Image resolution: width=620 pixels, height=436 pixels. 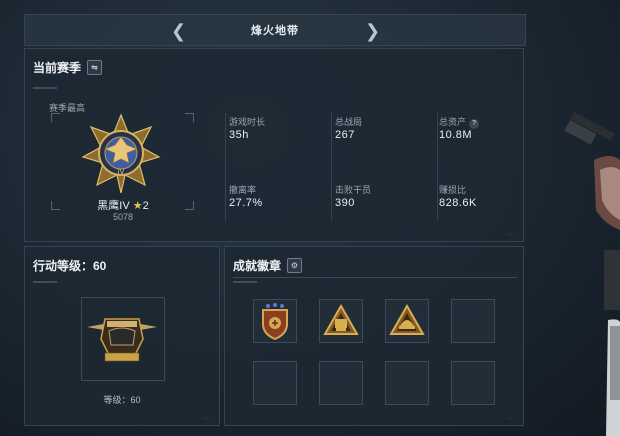 What do you see at coordinates (372, 31) in the screenshot?
I see `chevron-right-icon: ❯` at bounding box center [372, 31].